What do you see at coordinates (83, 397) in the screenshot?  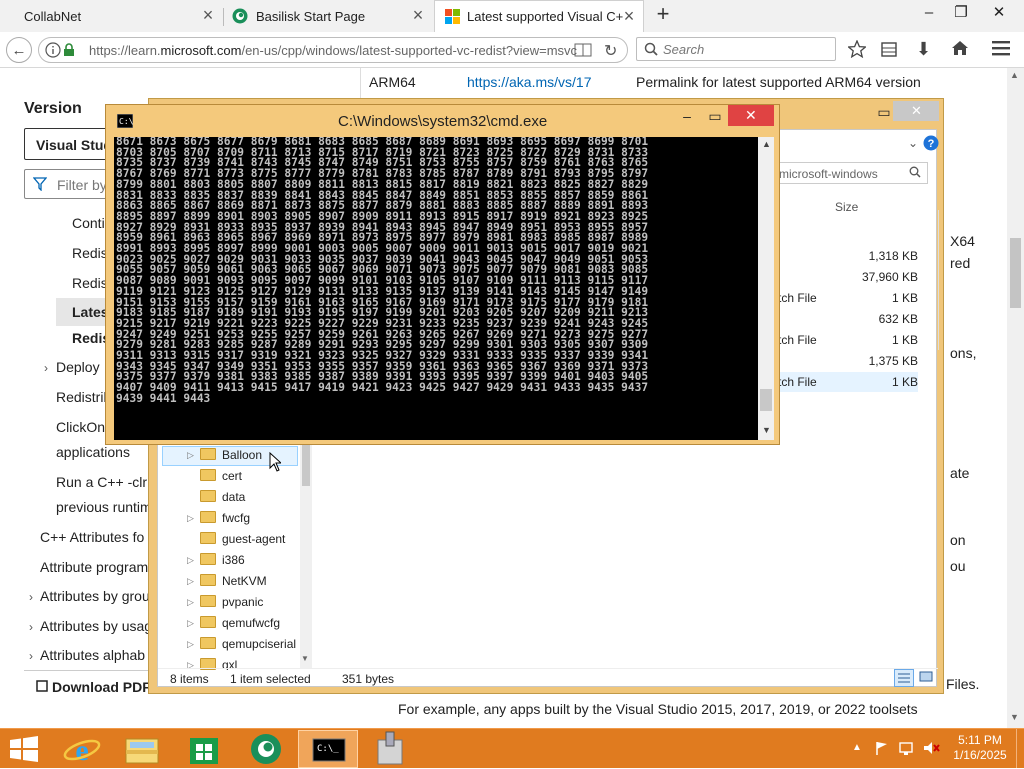 I see `toc-item: Redistrib` at bounding box center [83, 397].